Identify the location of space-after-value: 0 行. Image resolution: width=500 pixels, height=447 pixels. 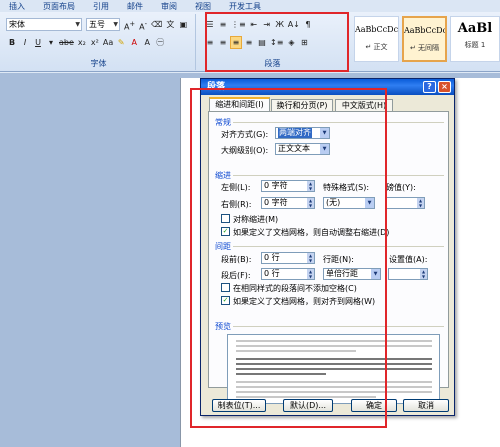
(272, 273).